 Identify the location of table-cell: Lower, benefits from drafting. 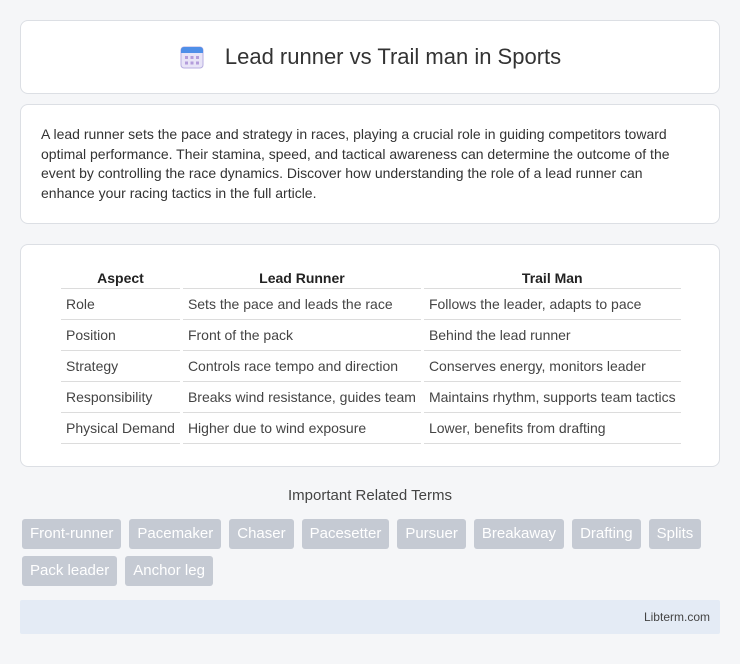
(552, 428).